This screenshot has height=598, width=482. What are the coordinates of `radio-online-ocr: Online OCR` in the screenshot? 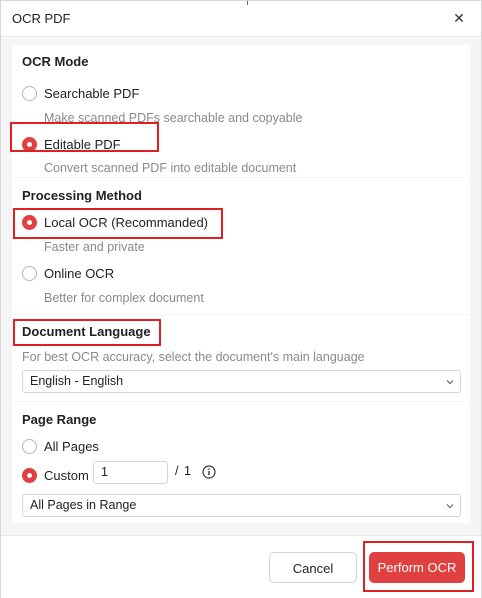 It's located at (68, 273).